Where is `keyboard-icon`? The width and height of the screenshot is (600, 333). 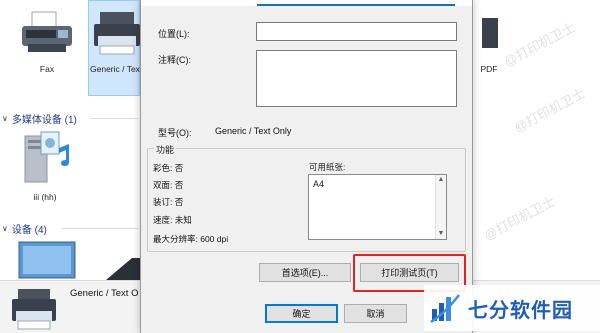
keyboard-icon is located at coordinates (123, 269).